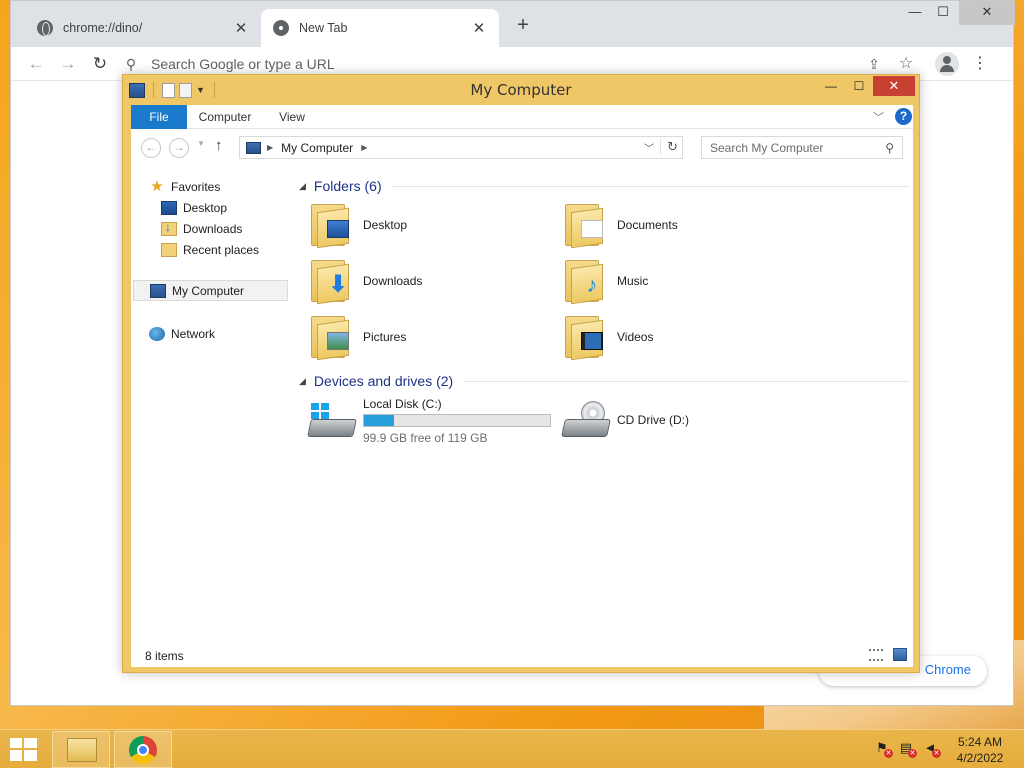  What do you see at coordinates (906, 64) in the screenshot?
I see `star-icon: ☆` at bounding box center [906, 64].